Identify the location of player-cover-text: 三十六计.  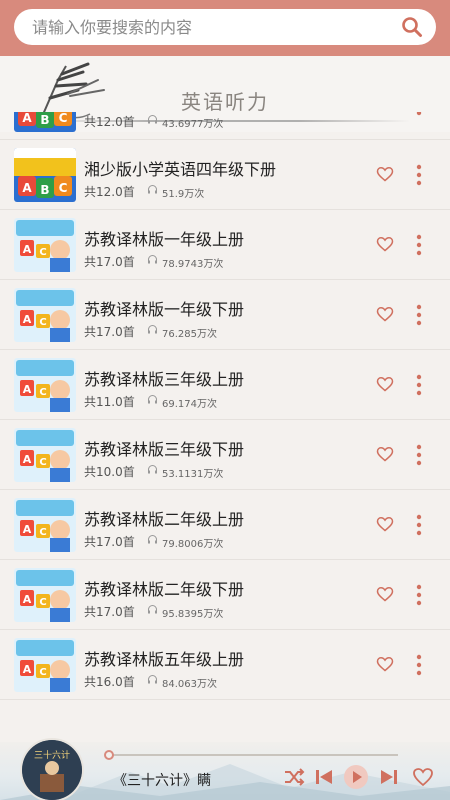
(52, 755).